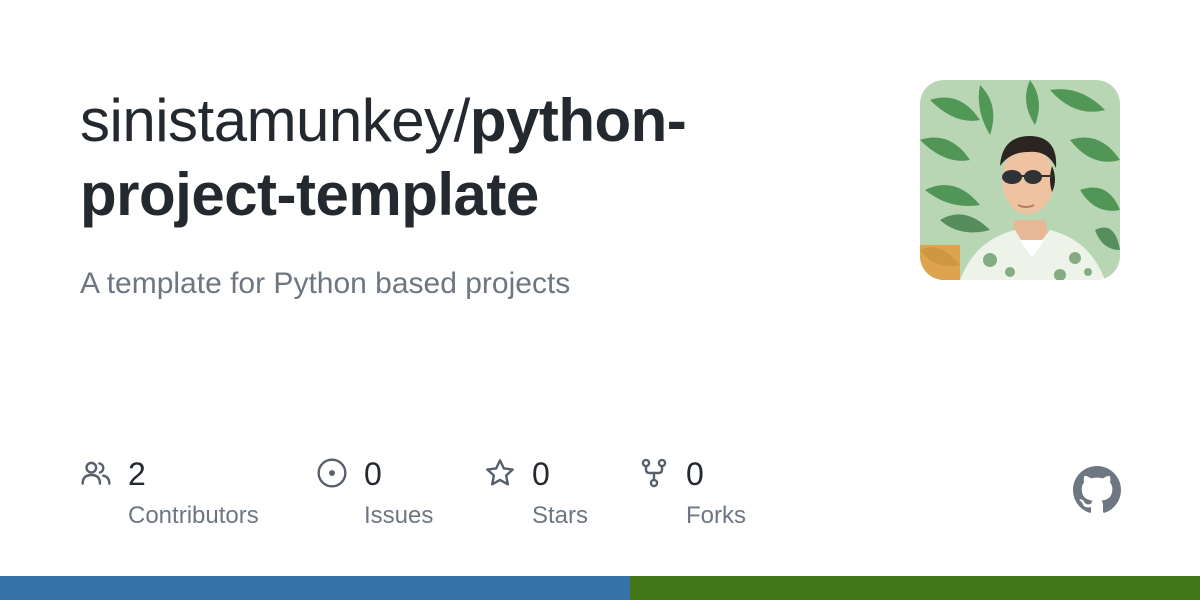 The width and height of the screenshot is (1200, 600). Describe the element at coordinates (500, 472) in the screenshot. I see `star-icon` at that location.